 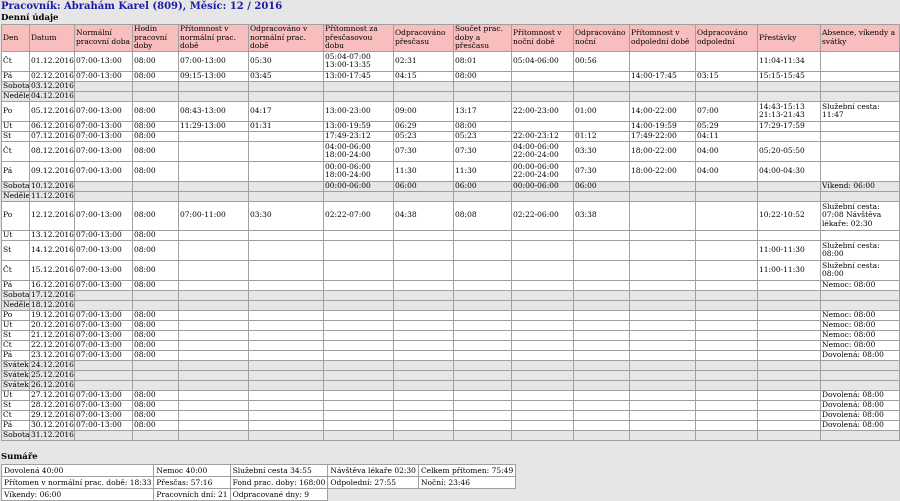 I want to click on table-cell: 24.12.2016, so click(x=52, y=365).